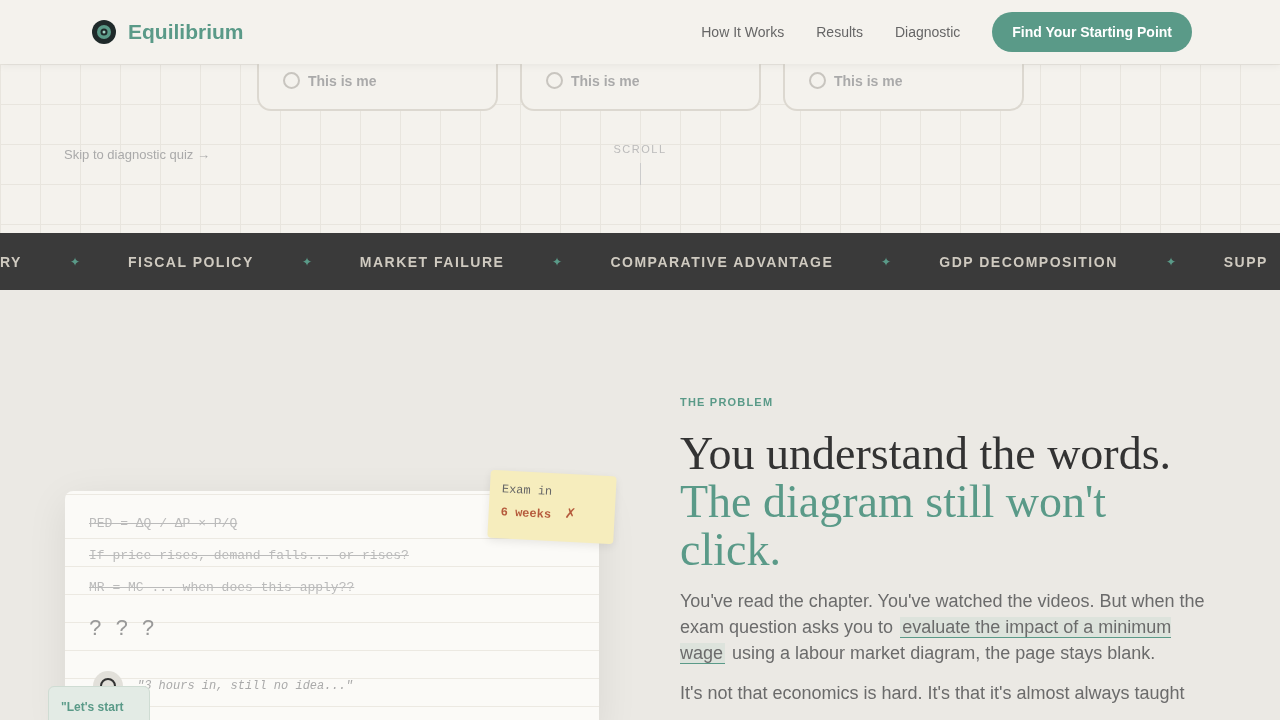  Describe the element at coordinates (926, 454) in the screenshot. I see `heading: You understand the words.` at that location.